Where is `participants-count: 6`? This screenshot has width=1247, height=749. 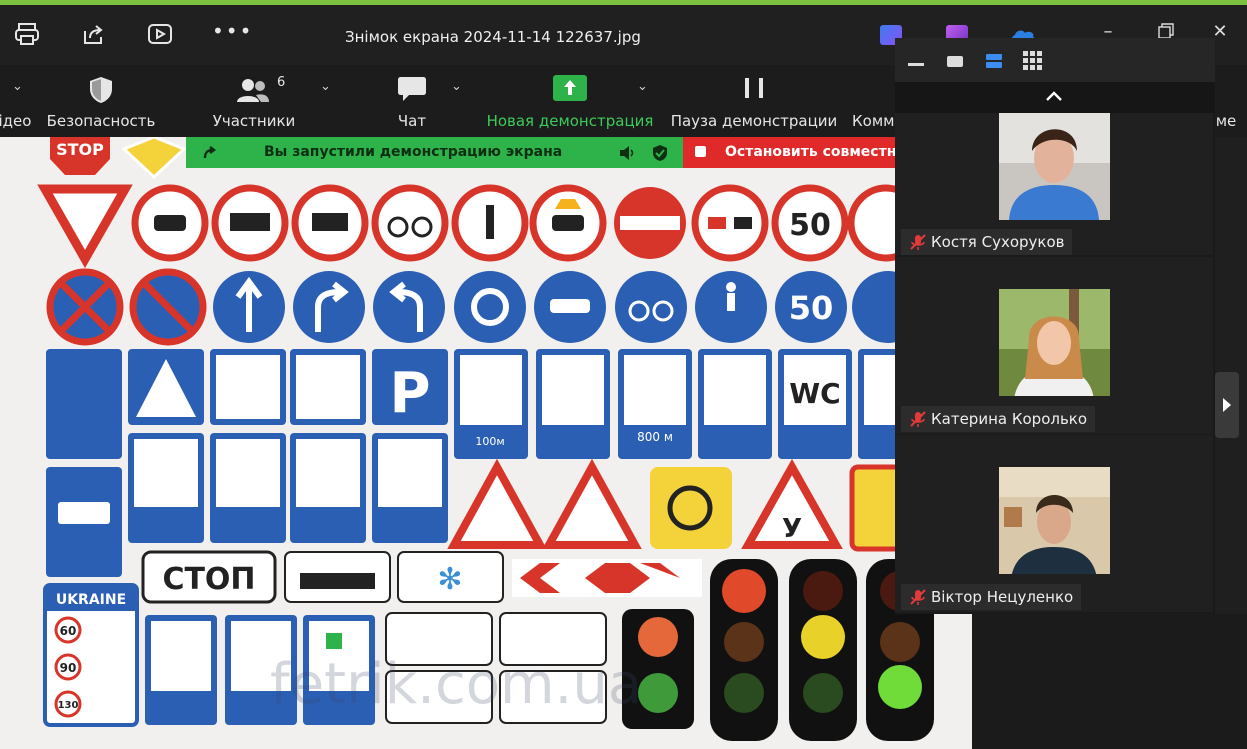 participants-count: 6 is located at coordinates (281, 82).